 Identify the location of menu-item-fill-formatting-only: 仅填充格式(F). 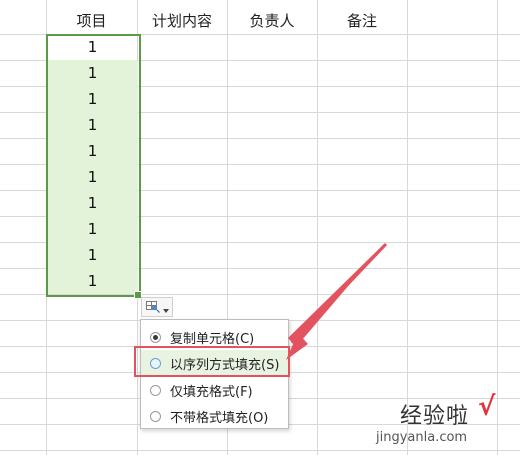
(214, 390).